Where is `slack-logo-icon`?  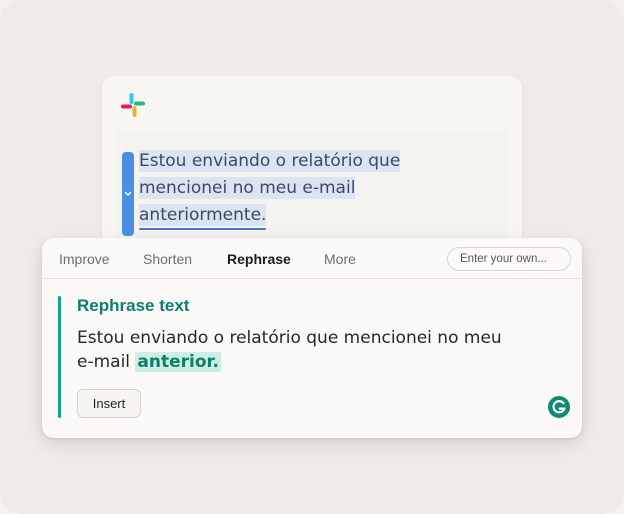
slack-logo-icon is located at coordinates (133, 105).